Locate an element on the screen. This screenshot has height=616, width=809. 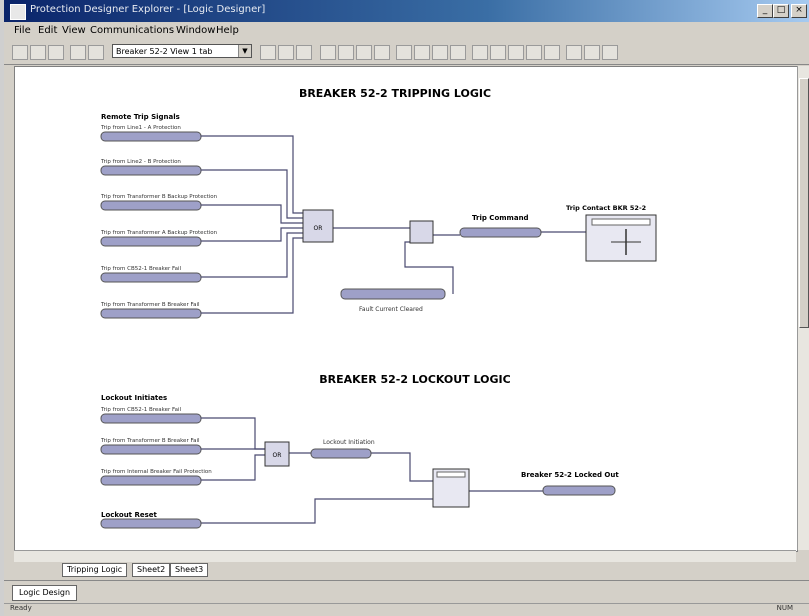
lockout-input-1: Trip from CB52-1 Breaker Fail is located at coordinates (151, 415).